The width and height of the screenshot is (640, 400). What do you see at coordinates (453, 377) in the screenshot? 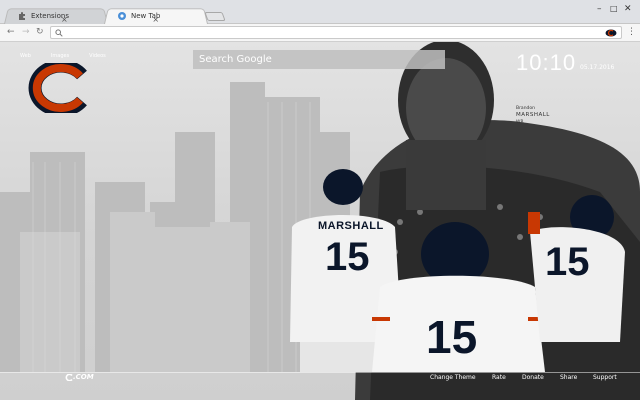
I see `change-theme-link: Change Theme` at bounding box center [453, 377].